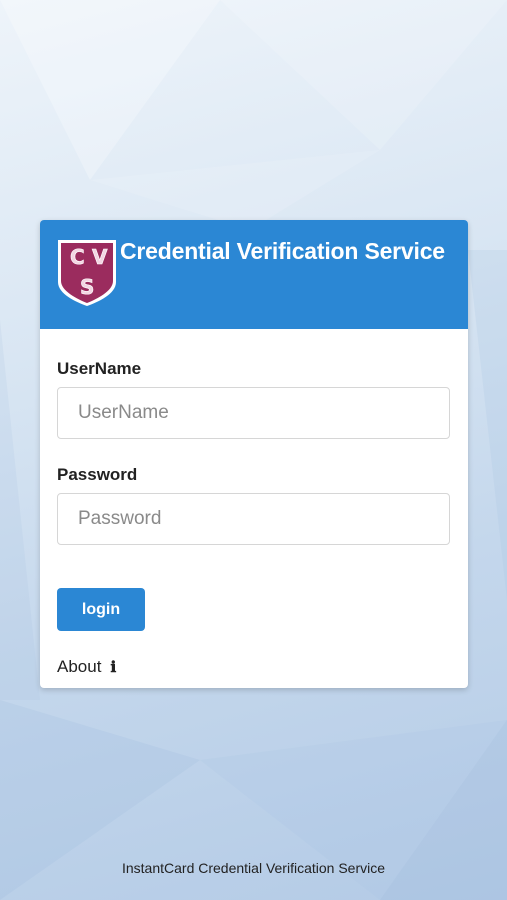 The image size is (507, 900). Describe the element at coordinates (282, 251) in the screenshot. I see `app-title: Credential Verification Service` at that location.